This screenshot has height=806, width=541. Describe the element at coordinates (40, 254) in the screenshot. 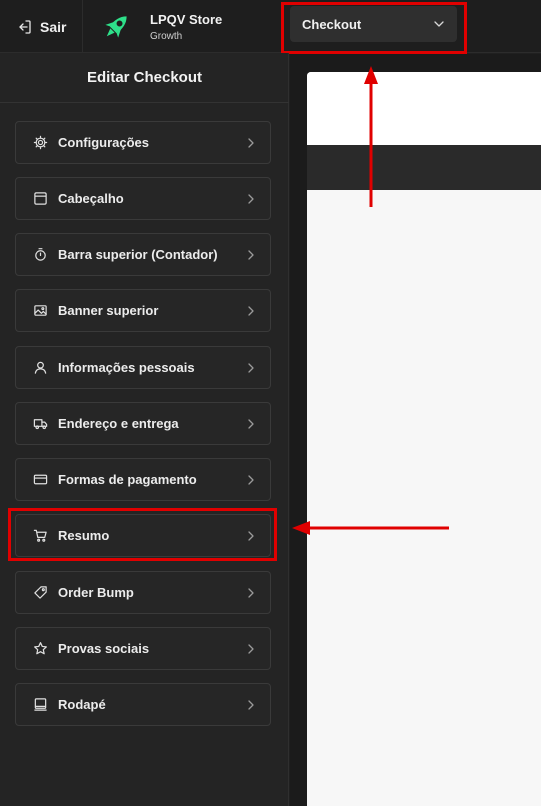

I see `timer-icon` at that location.